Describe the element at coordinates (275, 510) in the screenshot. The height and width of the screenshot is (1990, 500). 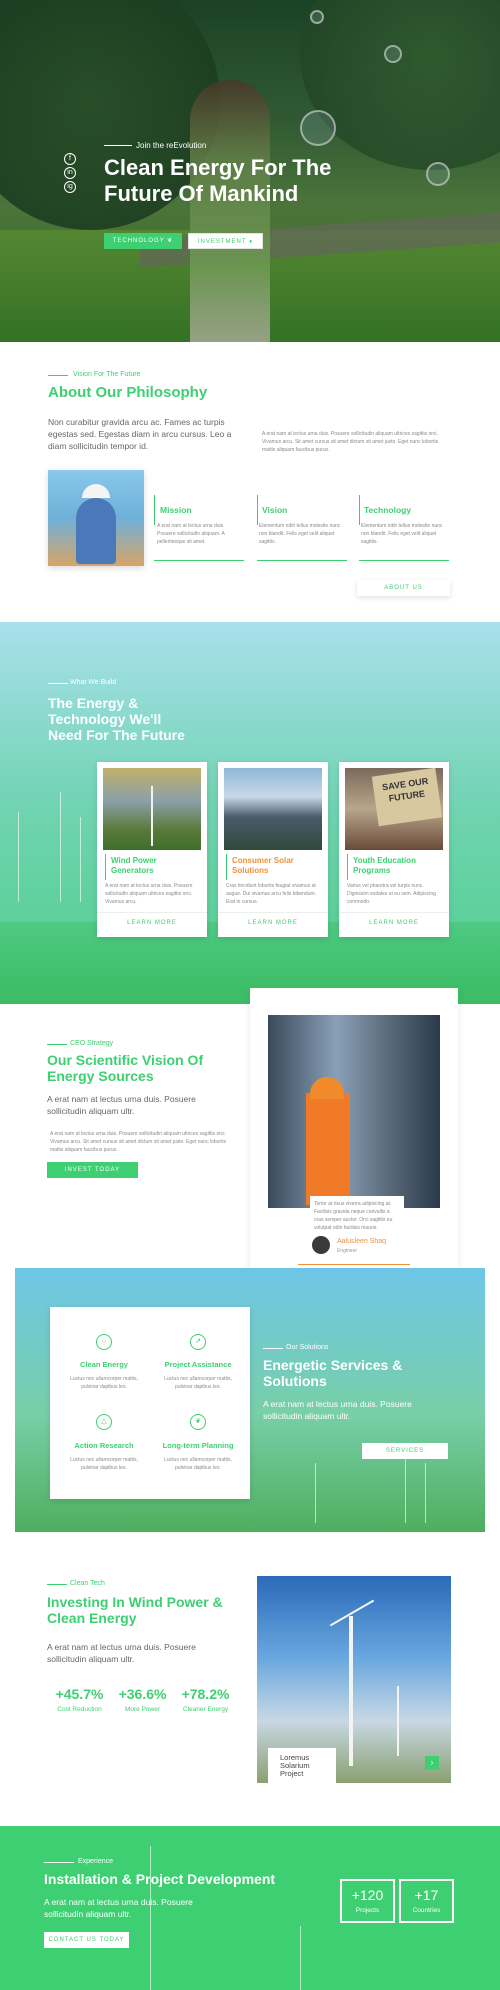
I see `vision-title: Vision` at that location.